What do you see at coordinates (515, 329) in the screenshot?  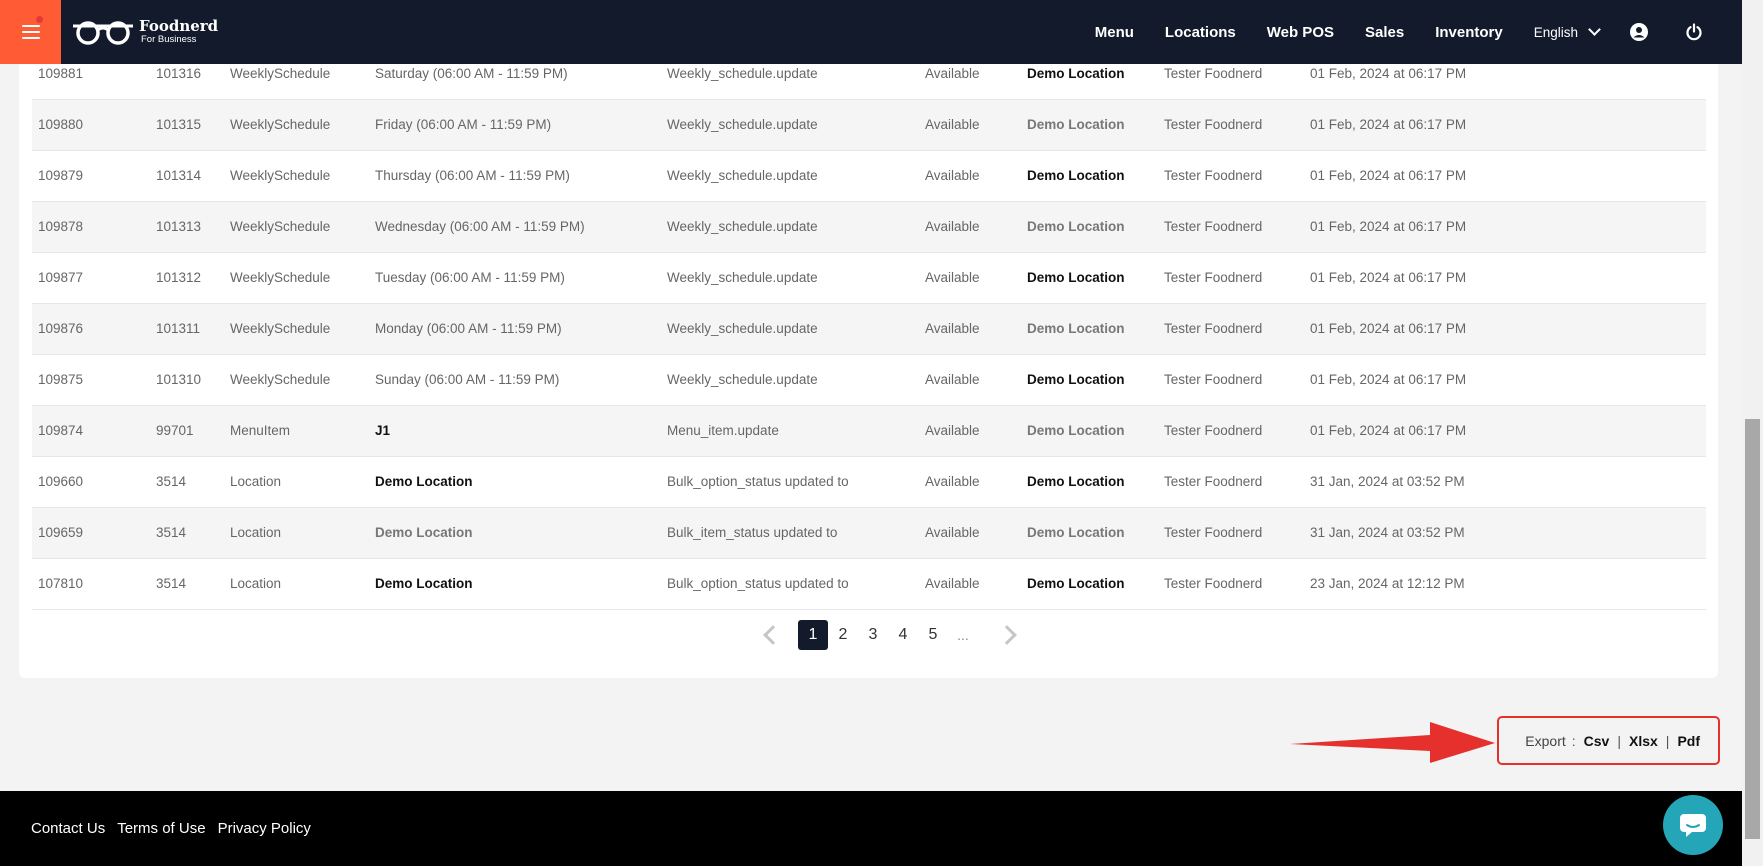 I see `cell-item-name: Monday (06:00 AM - 11:59 PM)` at bounding box center [515, 329].